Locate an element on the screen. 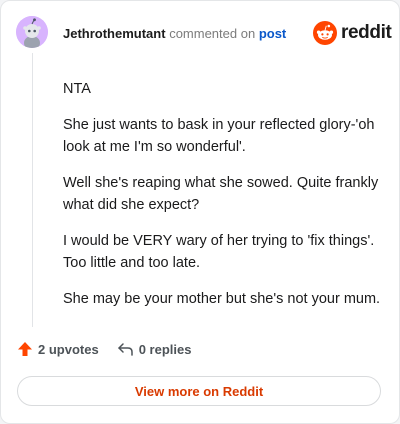 Image resolution: width=400 pixels, height=424 pixels. reply-arrow-icon is located at coordinates (125, 349).